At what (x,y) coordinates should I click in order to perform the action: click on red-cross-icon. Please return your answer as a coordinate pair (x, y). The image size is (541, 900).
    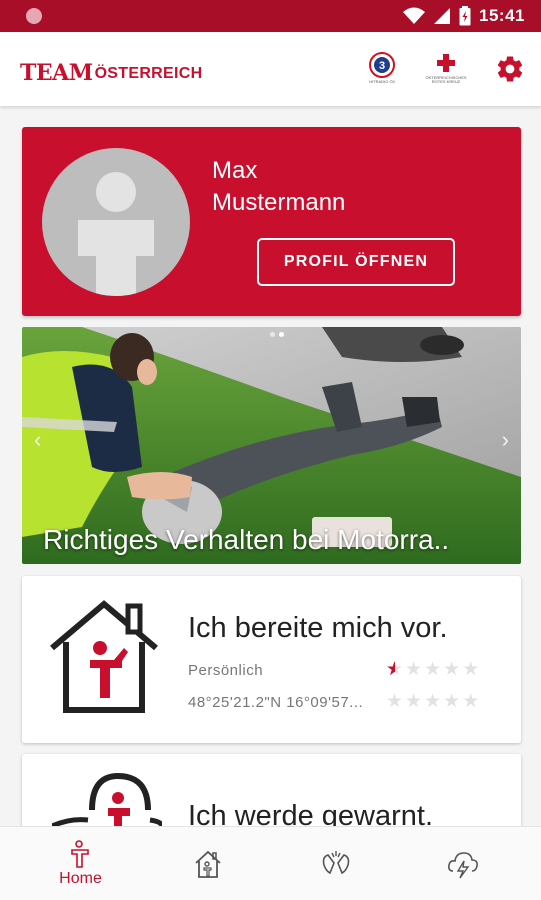
    Looking at the image, I should click on (446, 63).